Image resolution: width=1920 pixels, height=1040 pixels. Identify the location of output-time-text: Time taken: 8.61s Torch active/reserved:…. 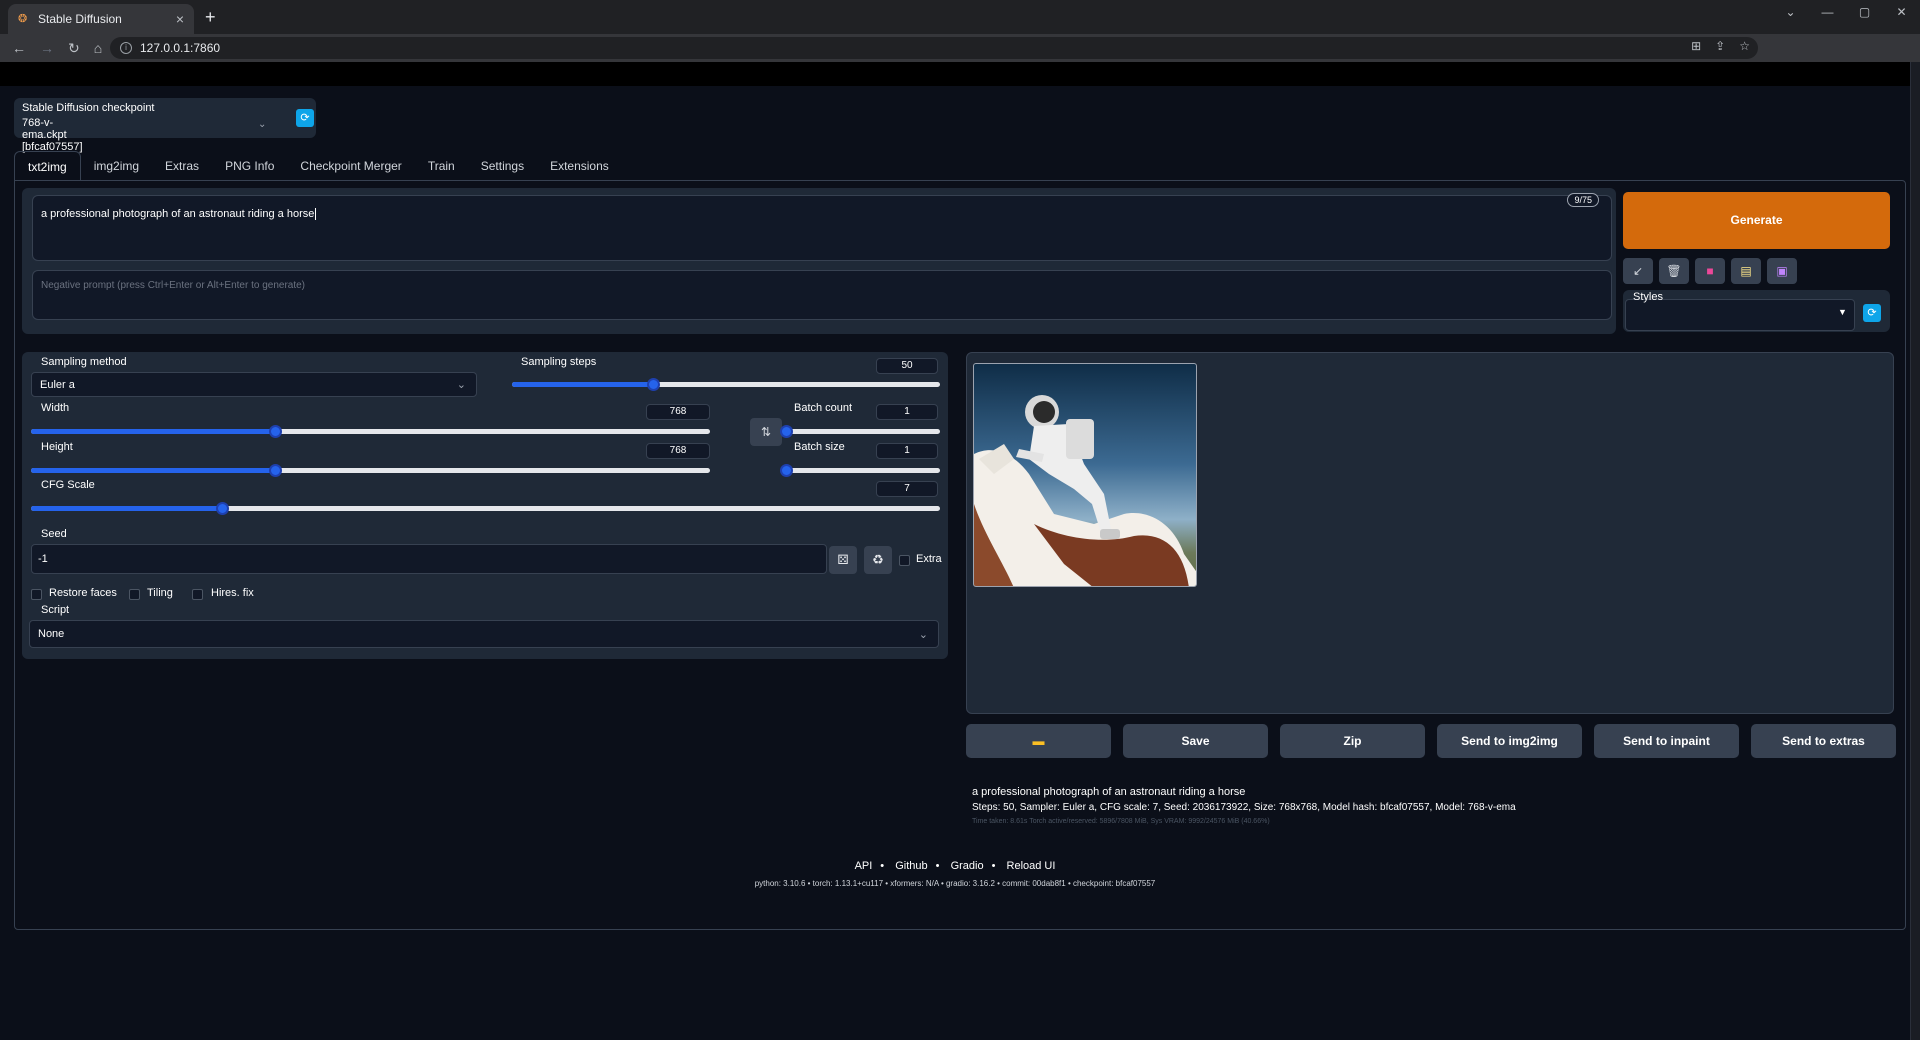
(1121, 821).